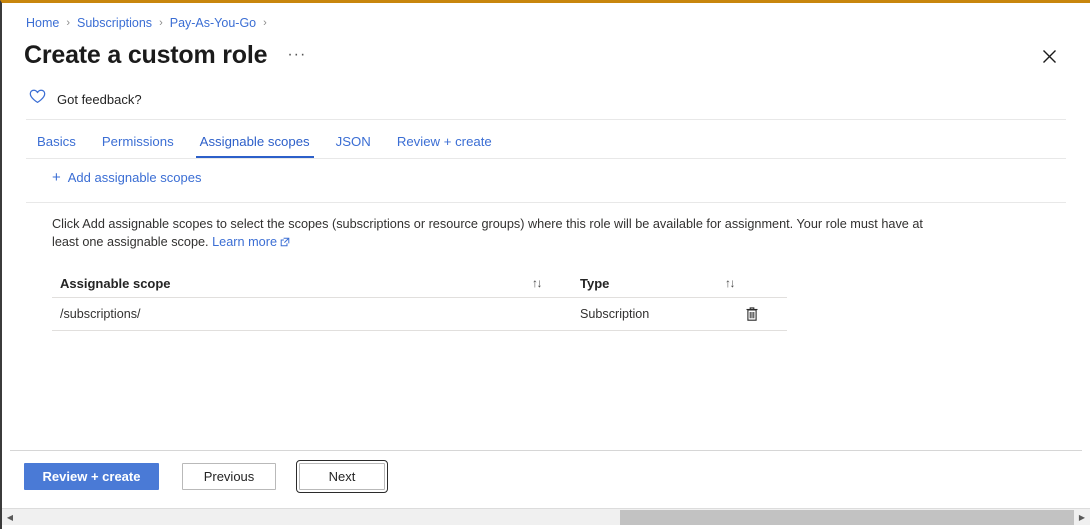 This screenshot has width=1090, height=529. Describe the element at coordinates (213, 23) in the screenshot. I see `breadcrumb-item-pay-as-you-go: Pay-As-You-Go` at that location.